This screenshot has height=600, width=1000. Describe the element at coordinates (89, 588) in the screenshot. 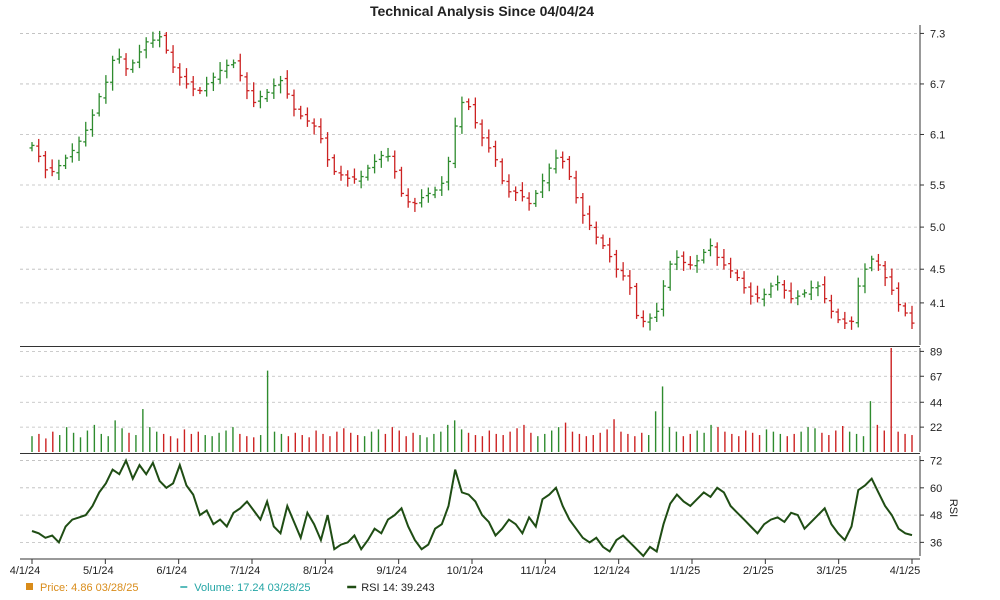

I see `legend-label: Price: 4.86 03/28/25` at that location.